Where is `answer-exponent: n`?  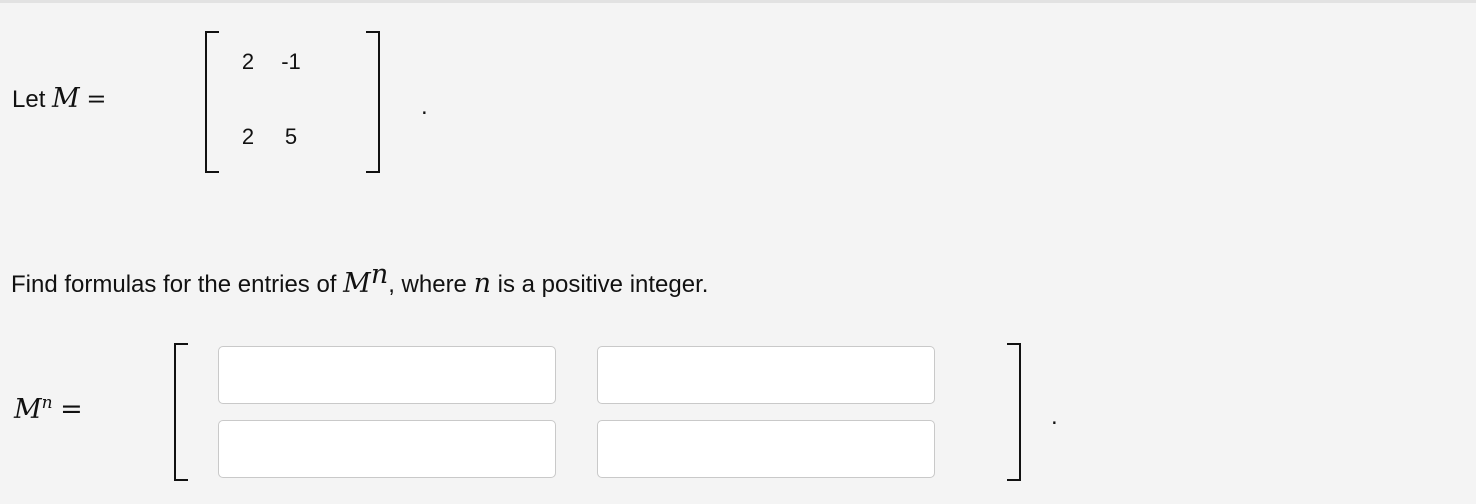 answer-exponent: n is located at coordinates (47, 403).